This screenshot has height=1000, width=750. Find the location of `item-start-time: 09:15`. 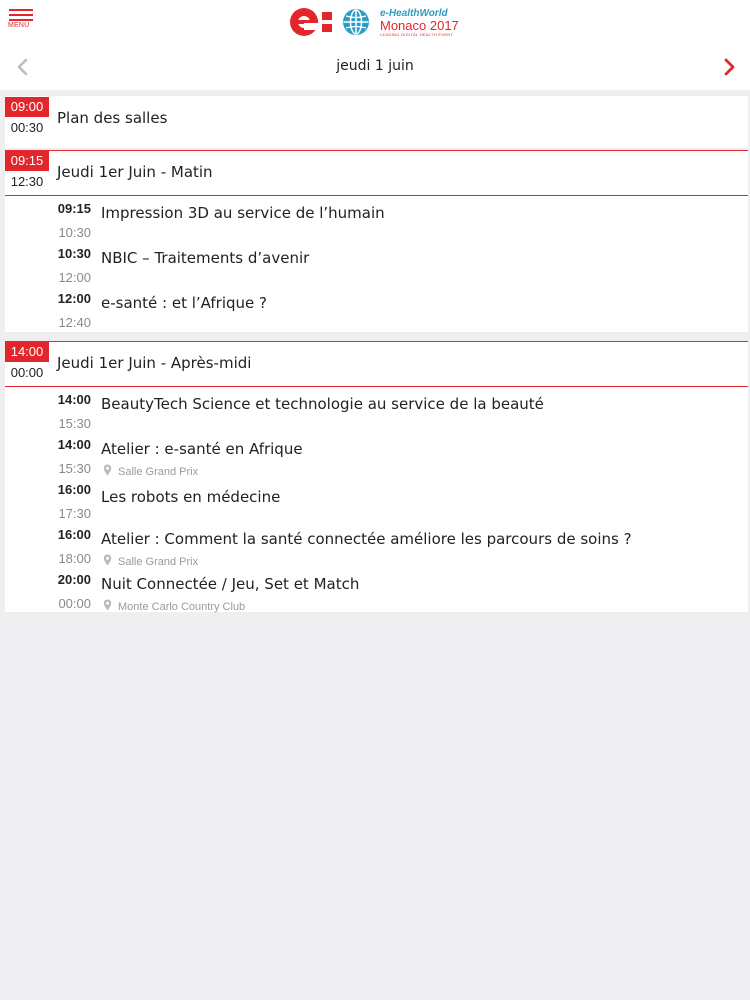

item-start-time: 09:15 is located at coordinates (74, 208).